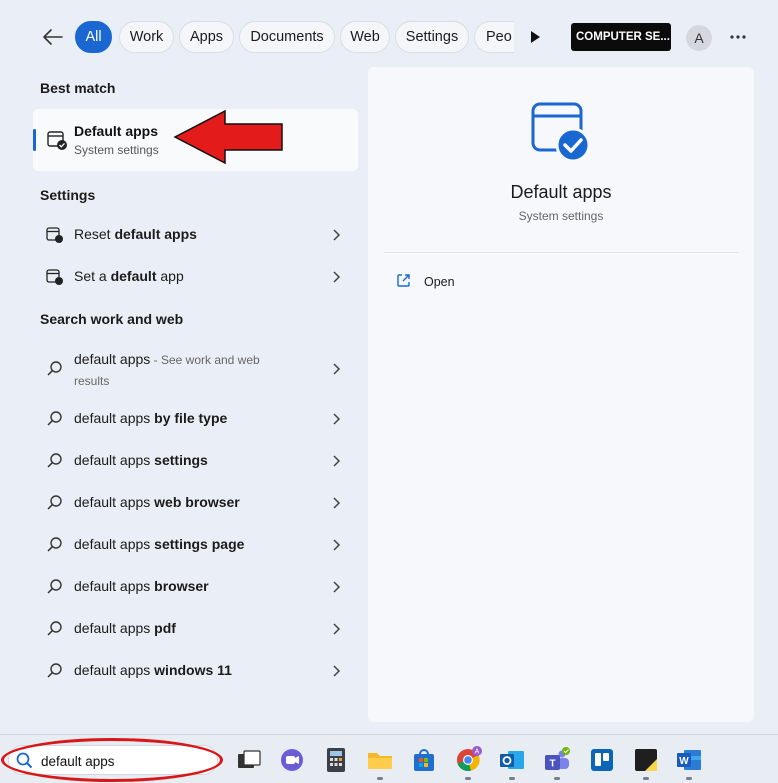 This screenshot has width=778, height=783. I want to click on filter-chip-all: All, so click(93, 37).